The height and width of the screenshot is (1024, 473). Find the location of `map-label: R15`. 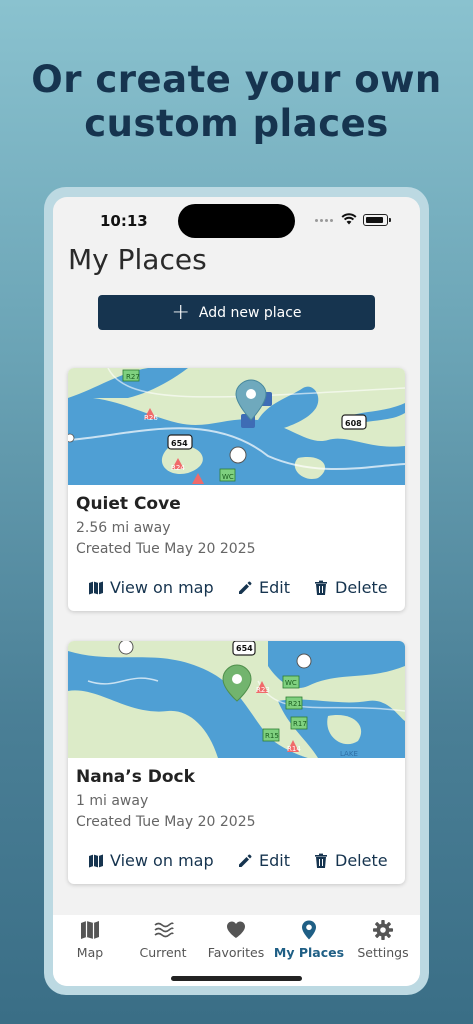

map-label: R15 is located at coordinates (272, 736).